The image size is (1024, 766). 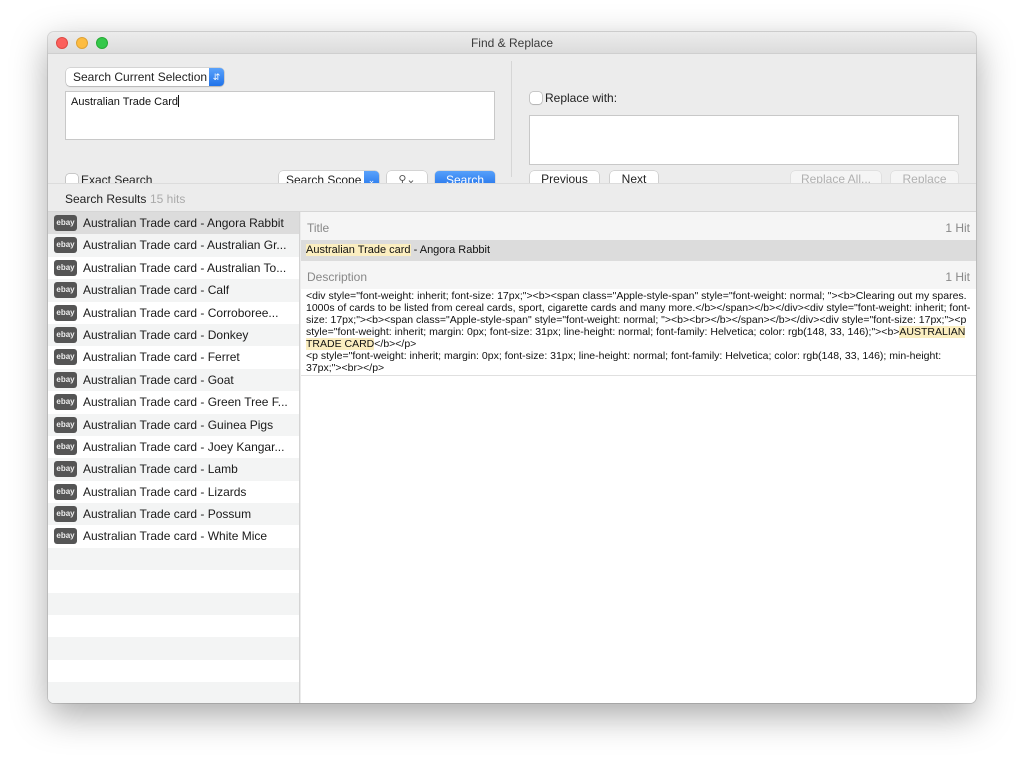 I want to click on result-row: ebay Australian Trade card - Calf, so click(x=173, y=290).